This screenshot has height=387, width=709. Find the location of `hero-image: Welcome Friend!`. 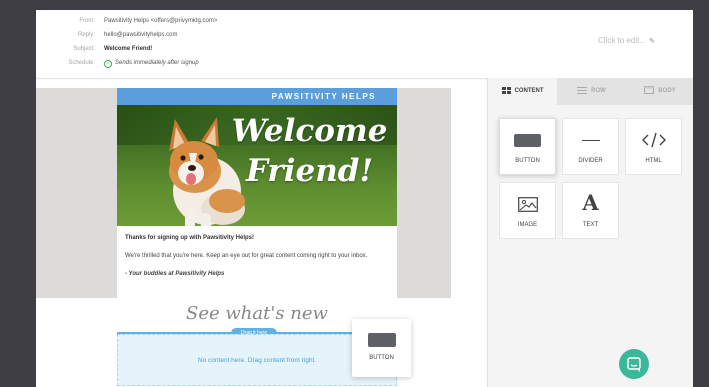

hero-image: Welcome Friend! is located at coordinates (257, 165).